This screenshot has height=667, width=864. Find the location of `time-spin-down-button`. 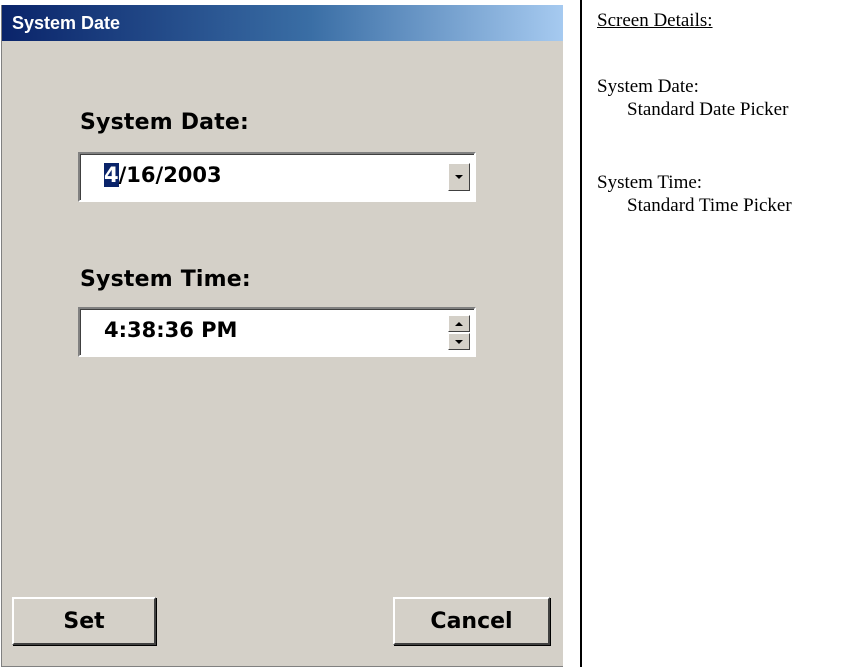

time-spin-down-button is located at coordinates (459, 341).